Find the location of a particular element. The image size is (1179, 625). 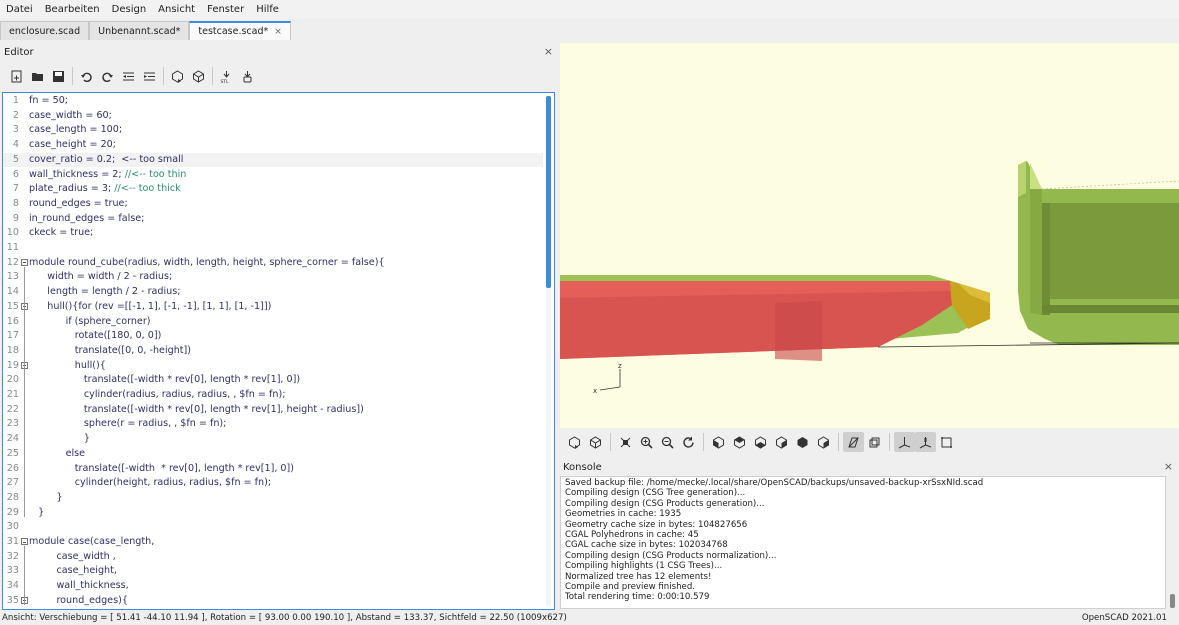

new-file-icon is located at coordinates (16, 76).